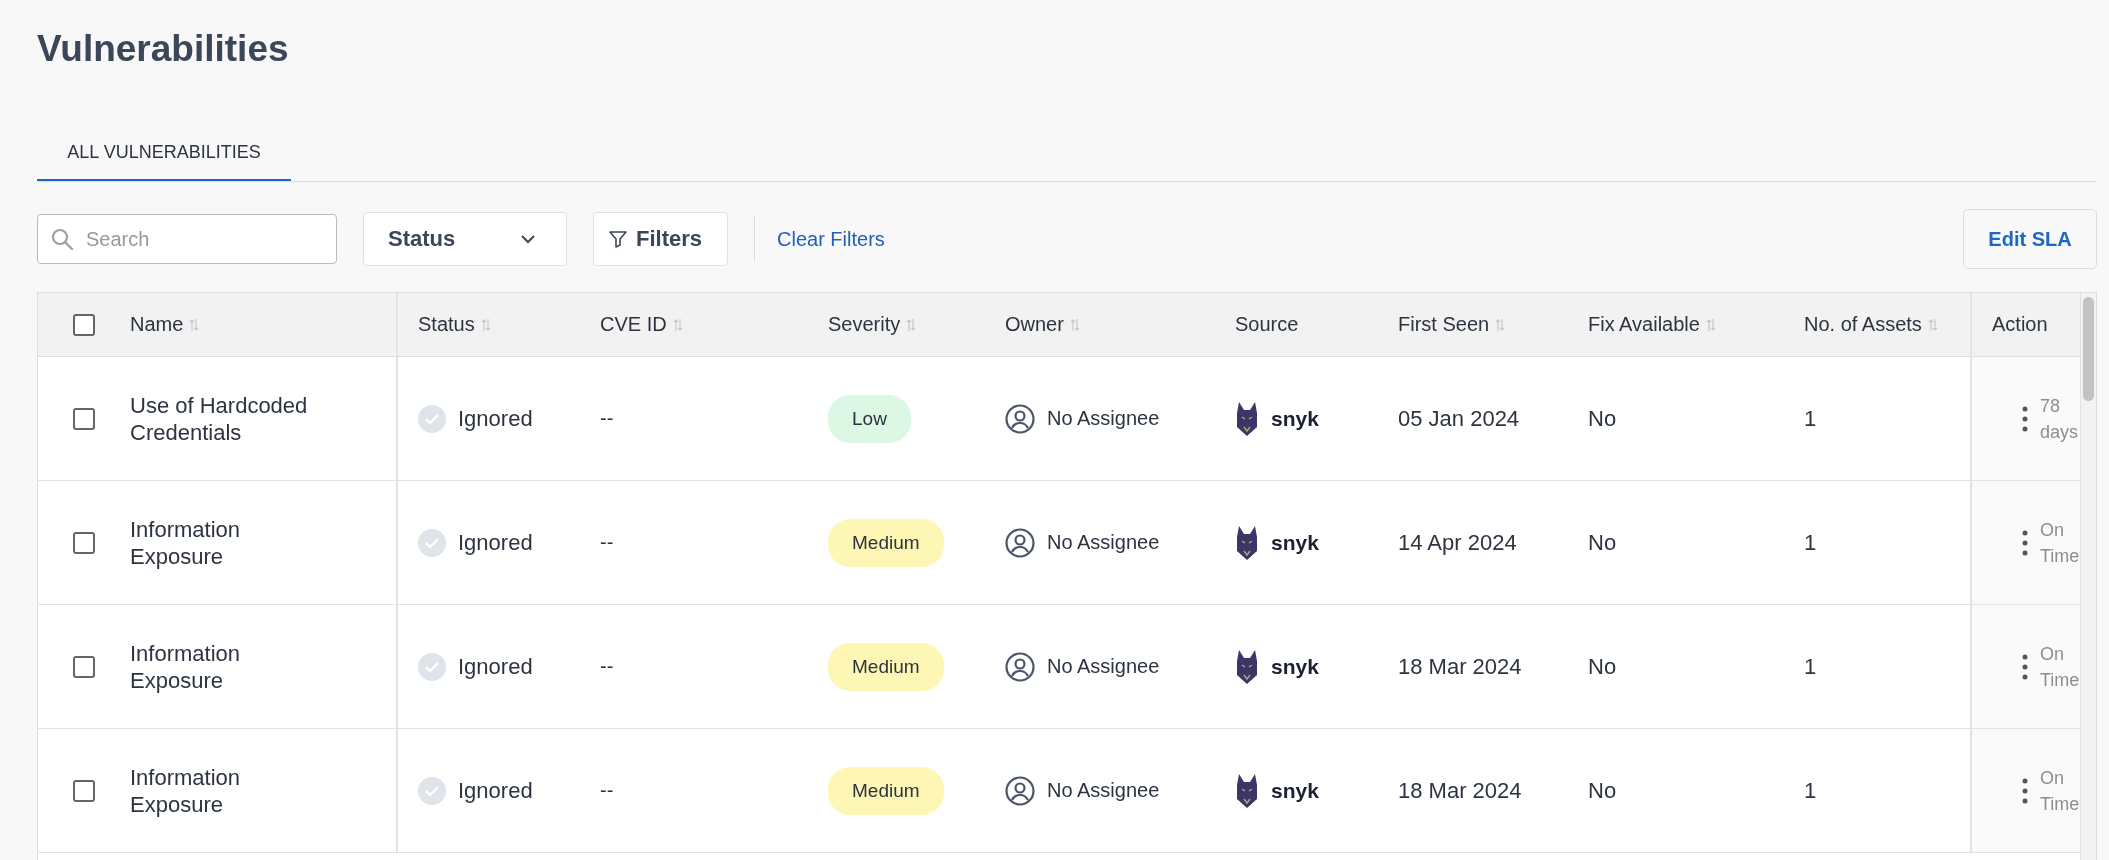 The height and width of the screenshot is (860, 2109). I want to click on vulnerability-name: Use of Hardcoded Credentials, so click(219, 418).